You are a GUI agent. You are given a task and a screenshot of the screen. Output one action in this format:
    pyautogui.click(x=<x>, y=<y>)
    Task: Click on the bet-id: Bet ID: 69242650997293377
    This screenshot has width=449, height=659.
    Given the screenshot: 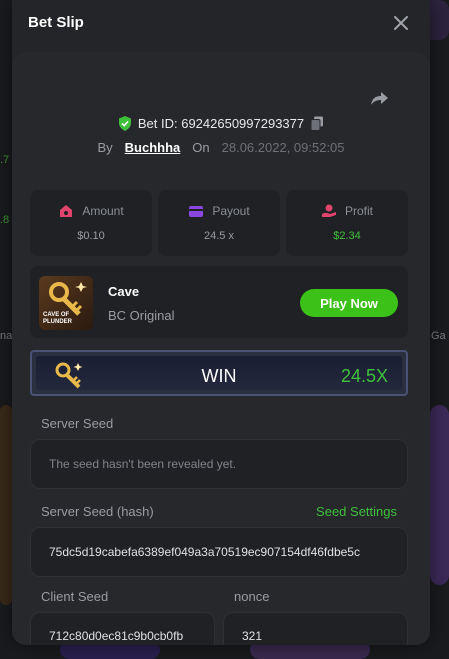 What is the action you would take?
    pyautogui.click(x=221, y=123)
    